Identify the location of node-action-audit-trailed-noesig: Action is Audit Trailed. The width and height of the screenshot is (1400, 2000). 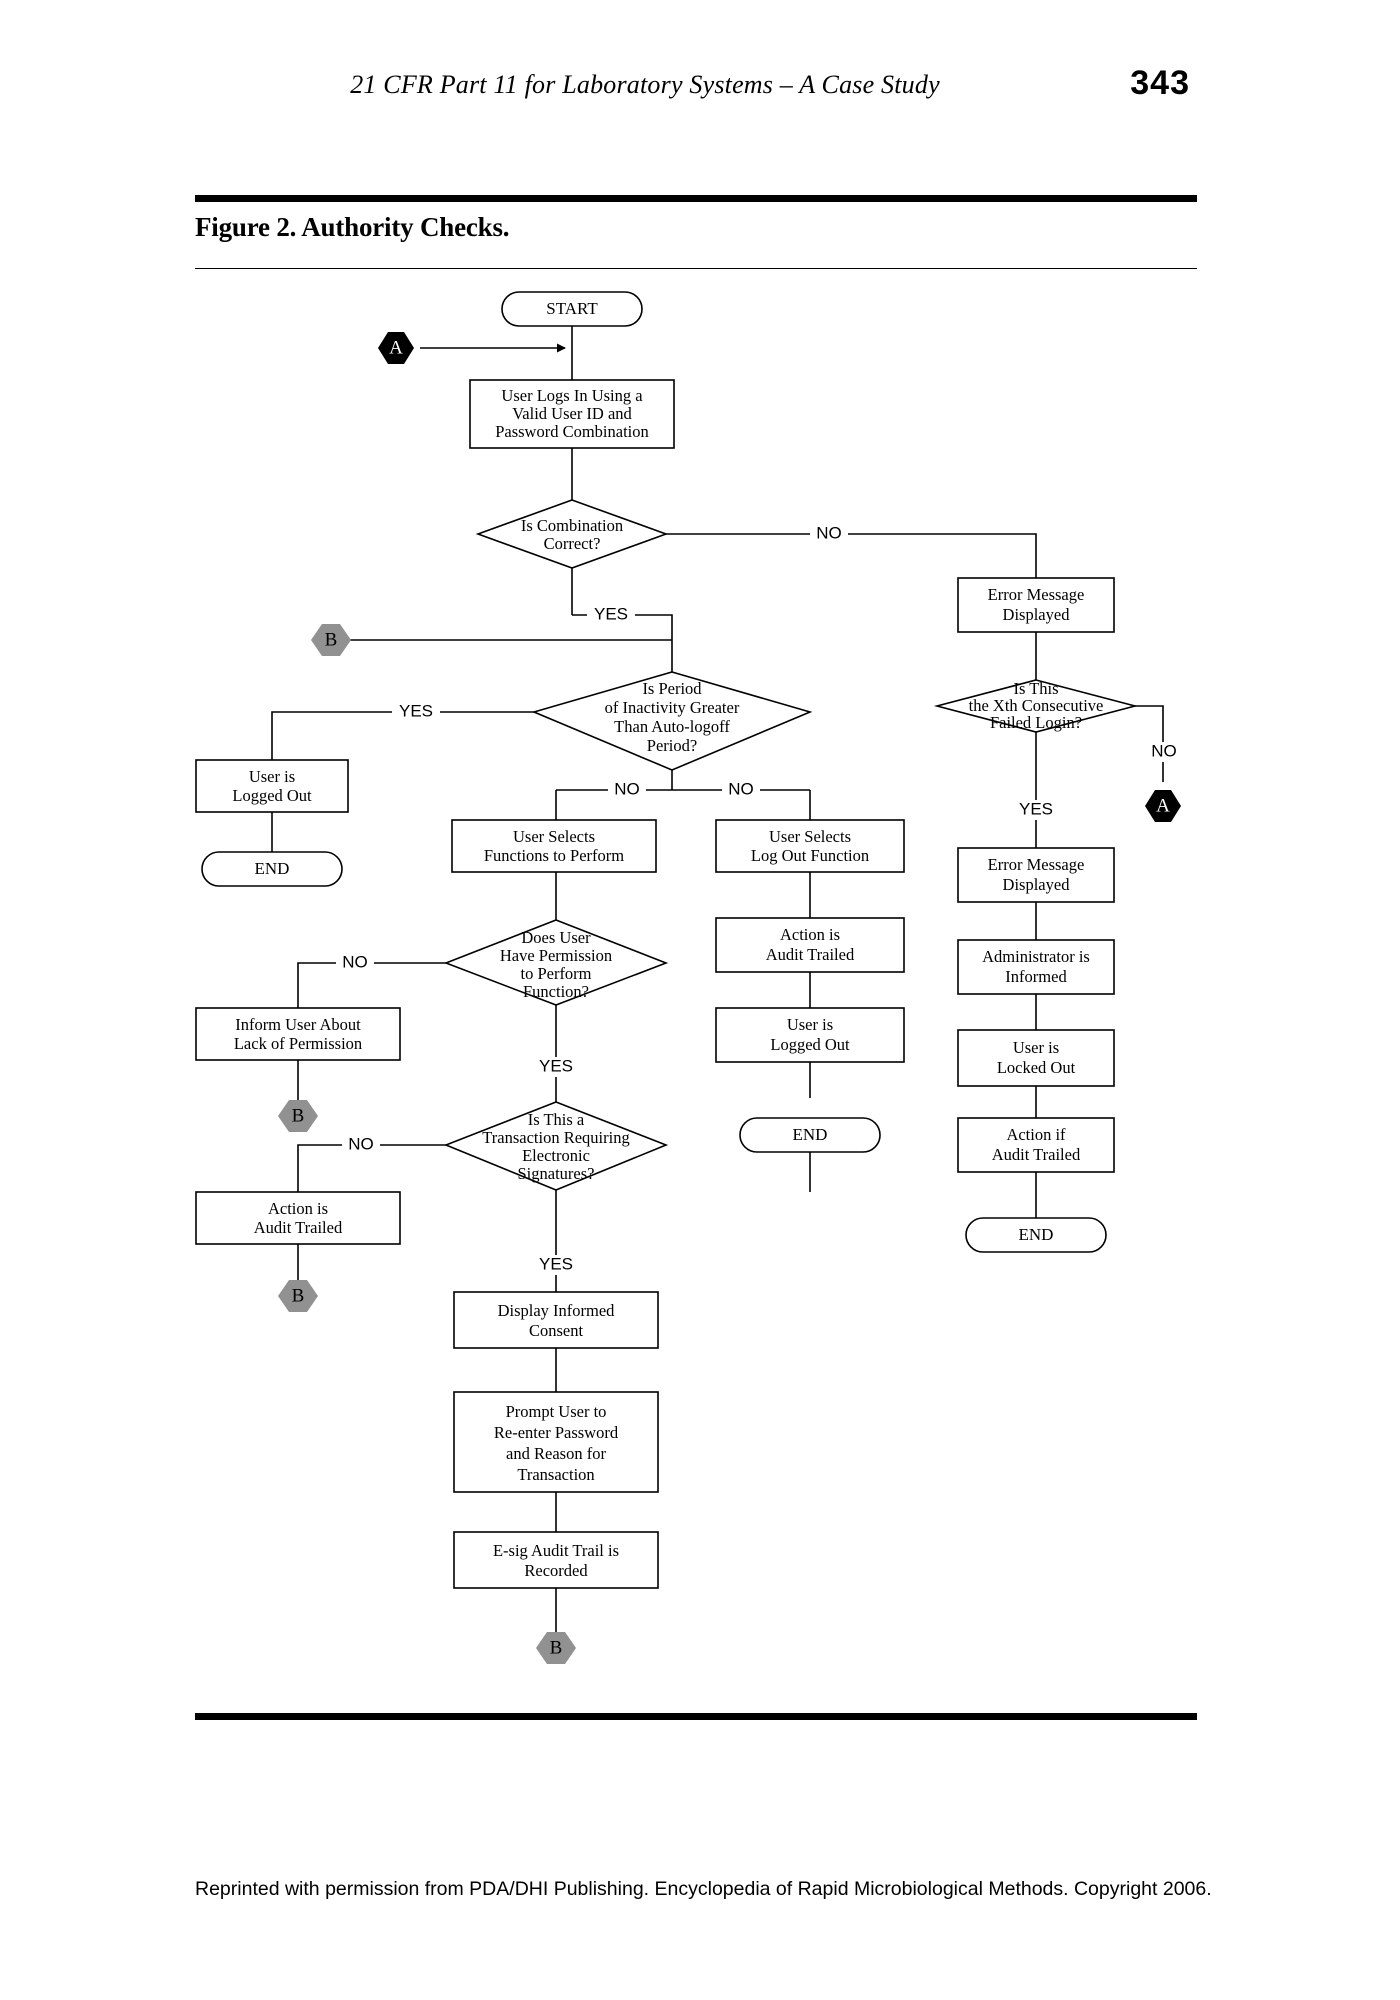
(298, 1218).